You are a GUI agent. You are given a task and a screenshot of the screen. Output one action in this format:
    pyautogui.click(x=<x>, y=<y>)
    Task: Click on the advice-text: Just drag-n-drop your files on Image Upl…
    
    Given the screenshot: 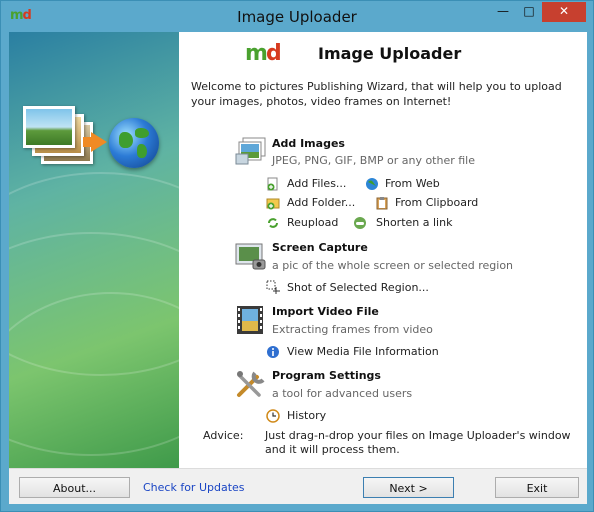 What is the action you would take?
    pyautogui.click(x=418, y=442)
    